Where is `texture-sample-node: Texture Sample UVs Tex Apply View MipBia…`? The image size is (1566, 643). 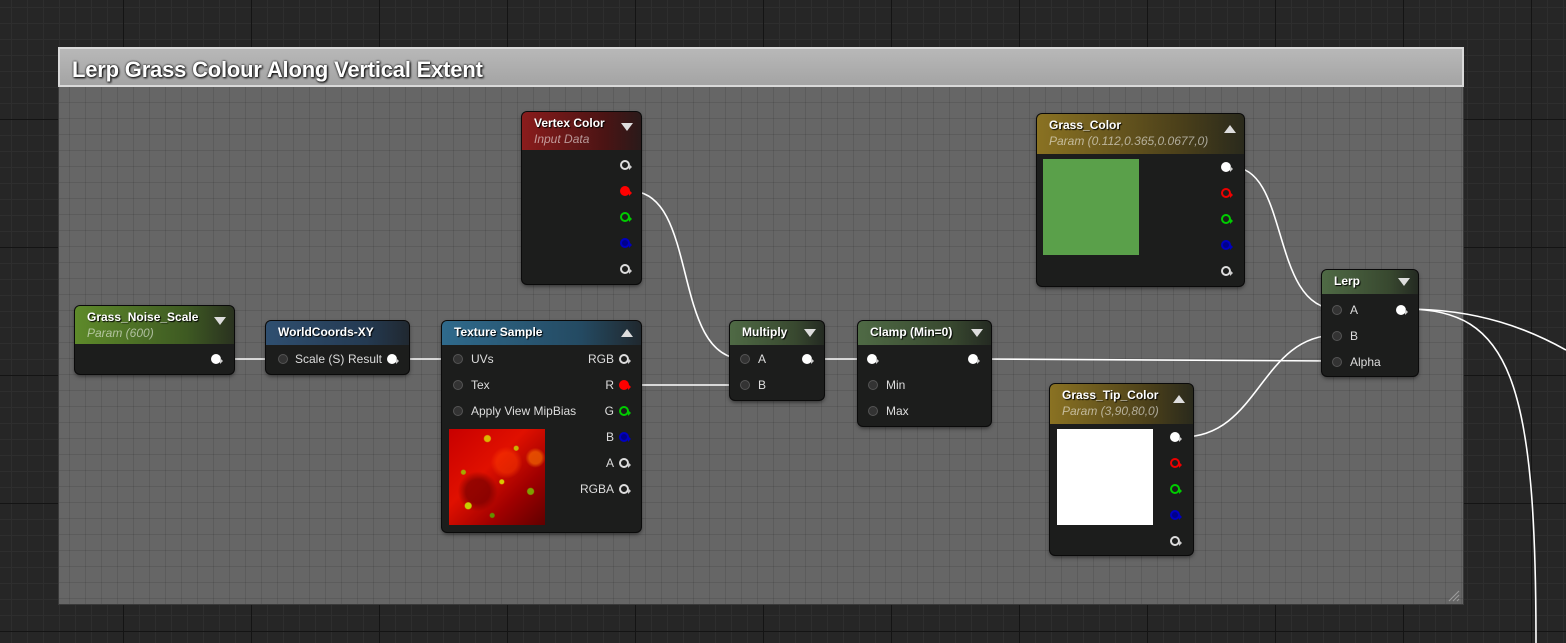
texture-sample-node: Texture Sample UVs Tex Apply View MipBia… is located at coordinates (541, 426).